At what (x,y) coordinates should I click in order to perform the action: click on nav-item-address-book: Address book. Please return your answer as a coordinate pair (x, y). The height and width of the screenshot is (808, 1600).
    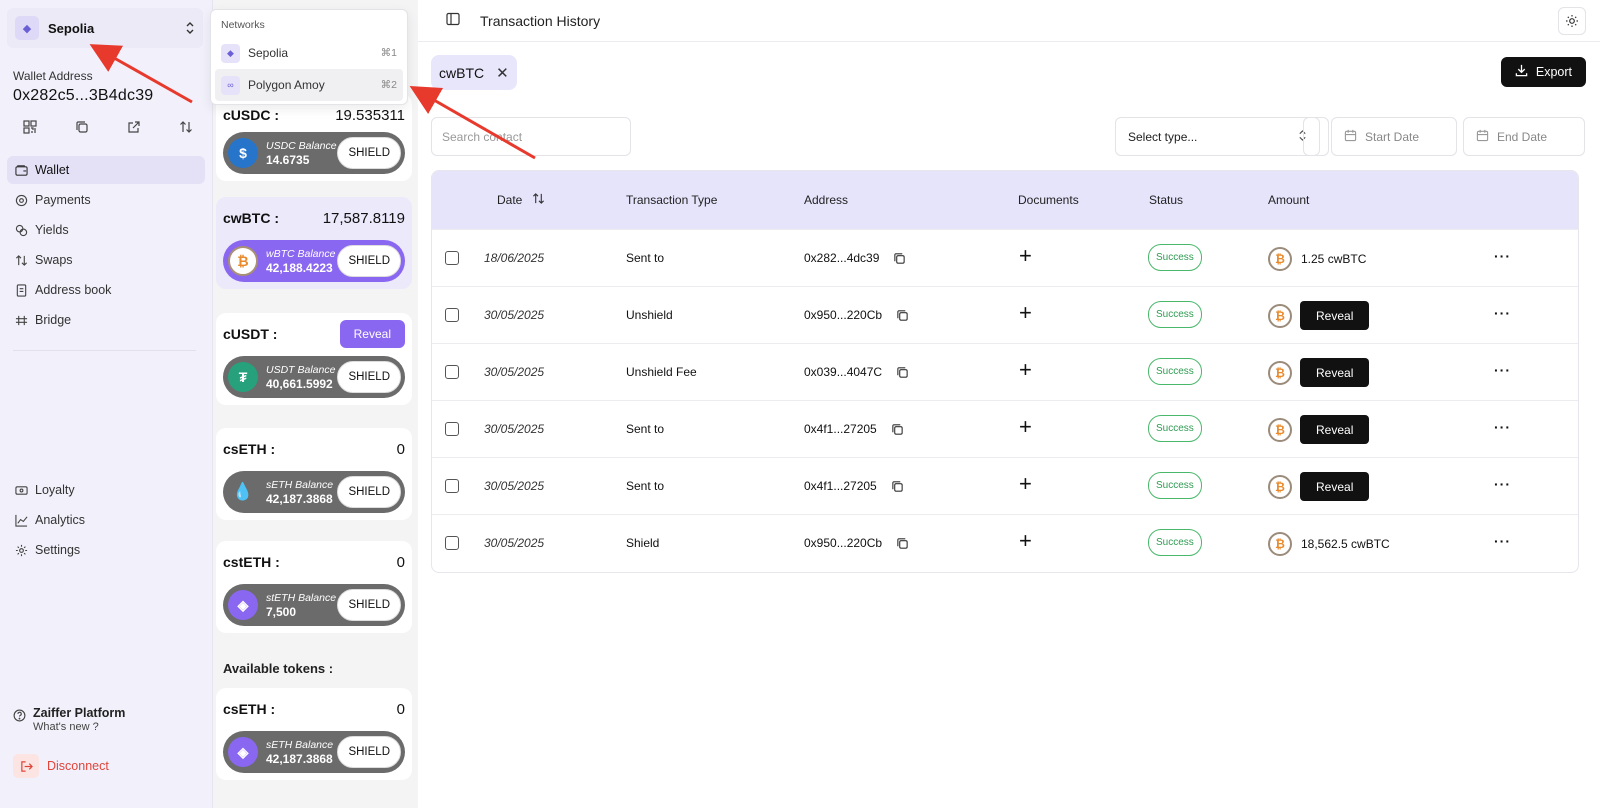
    Looking at the image, I should click on (106, 290).